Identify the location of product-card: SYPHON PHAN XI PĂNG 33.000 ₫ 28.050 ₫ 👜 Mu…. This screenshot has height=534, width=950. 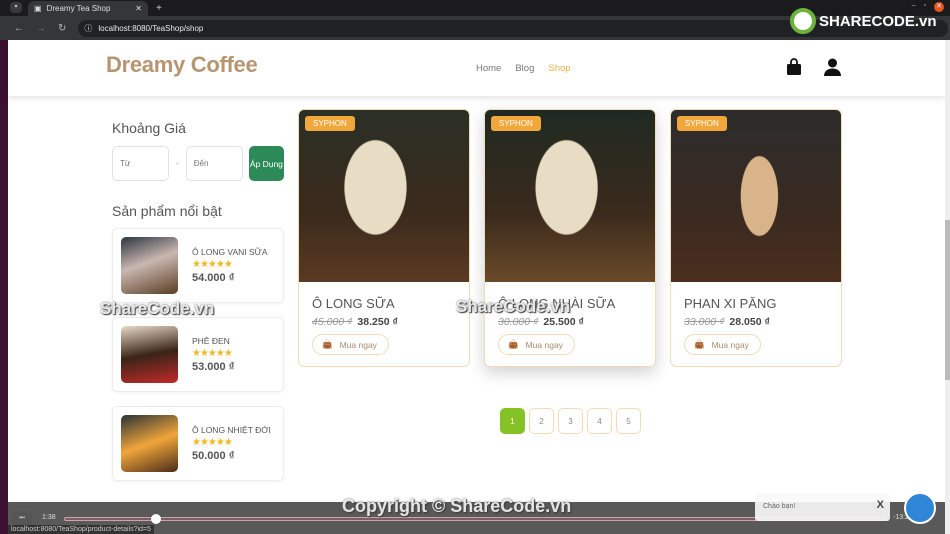
(756, 238).